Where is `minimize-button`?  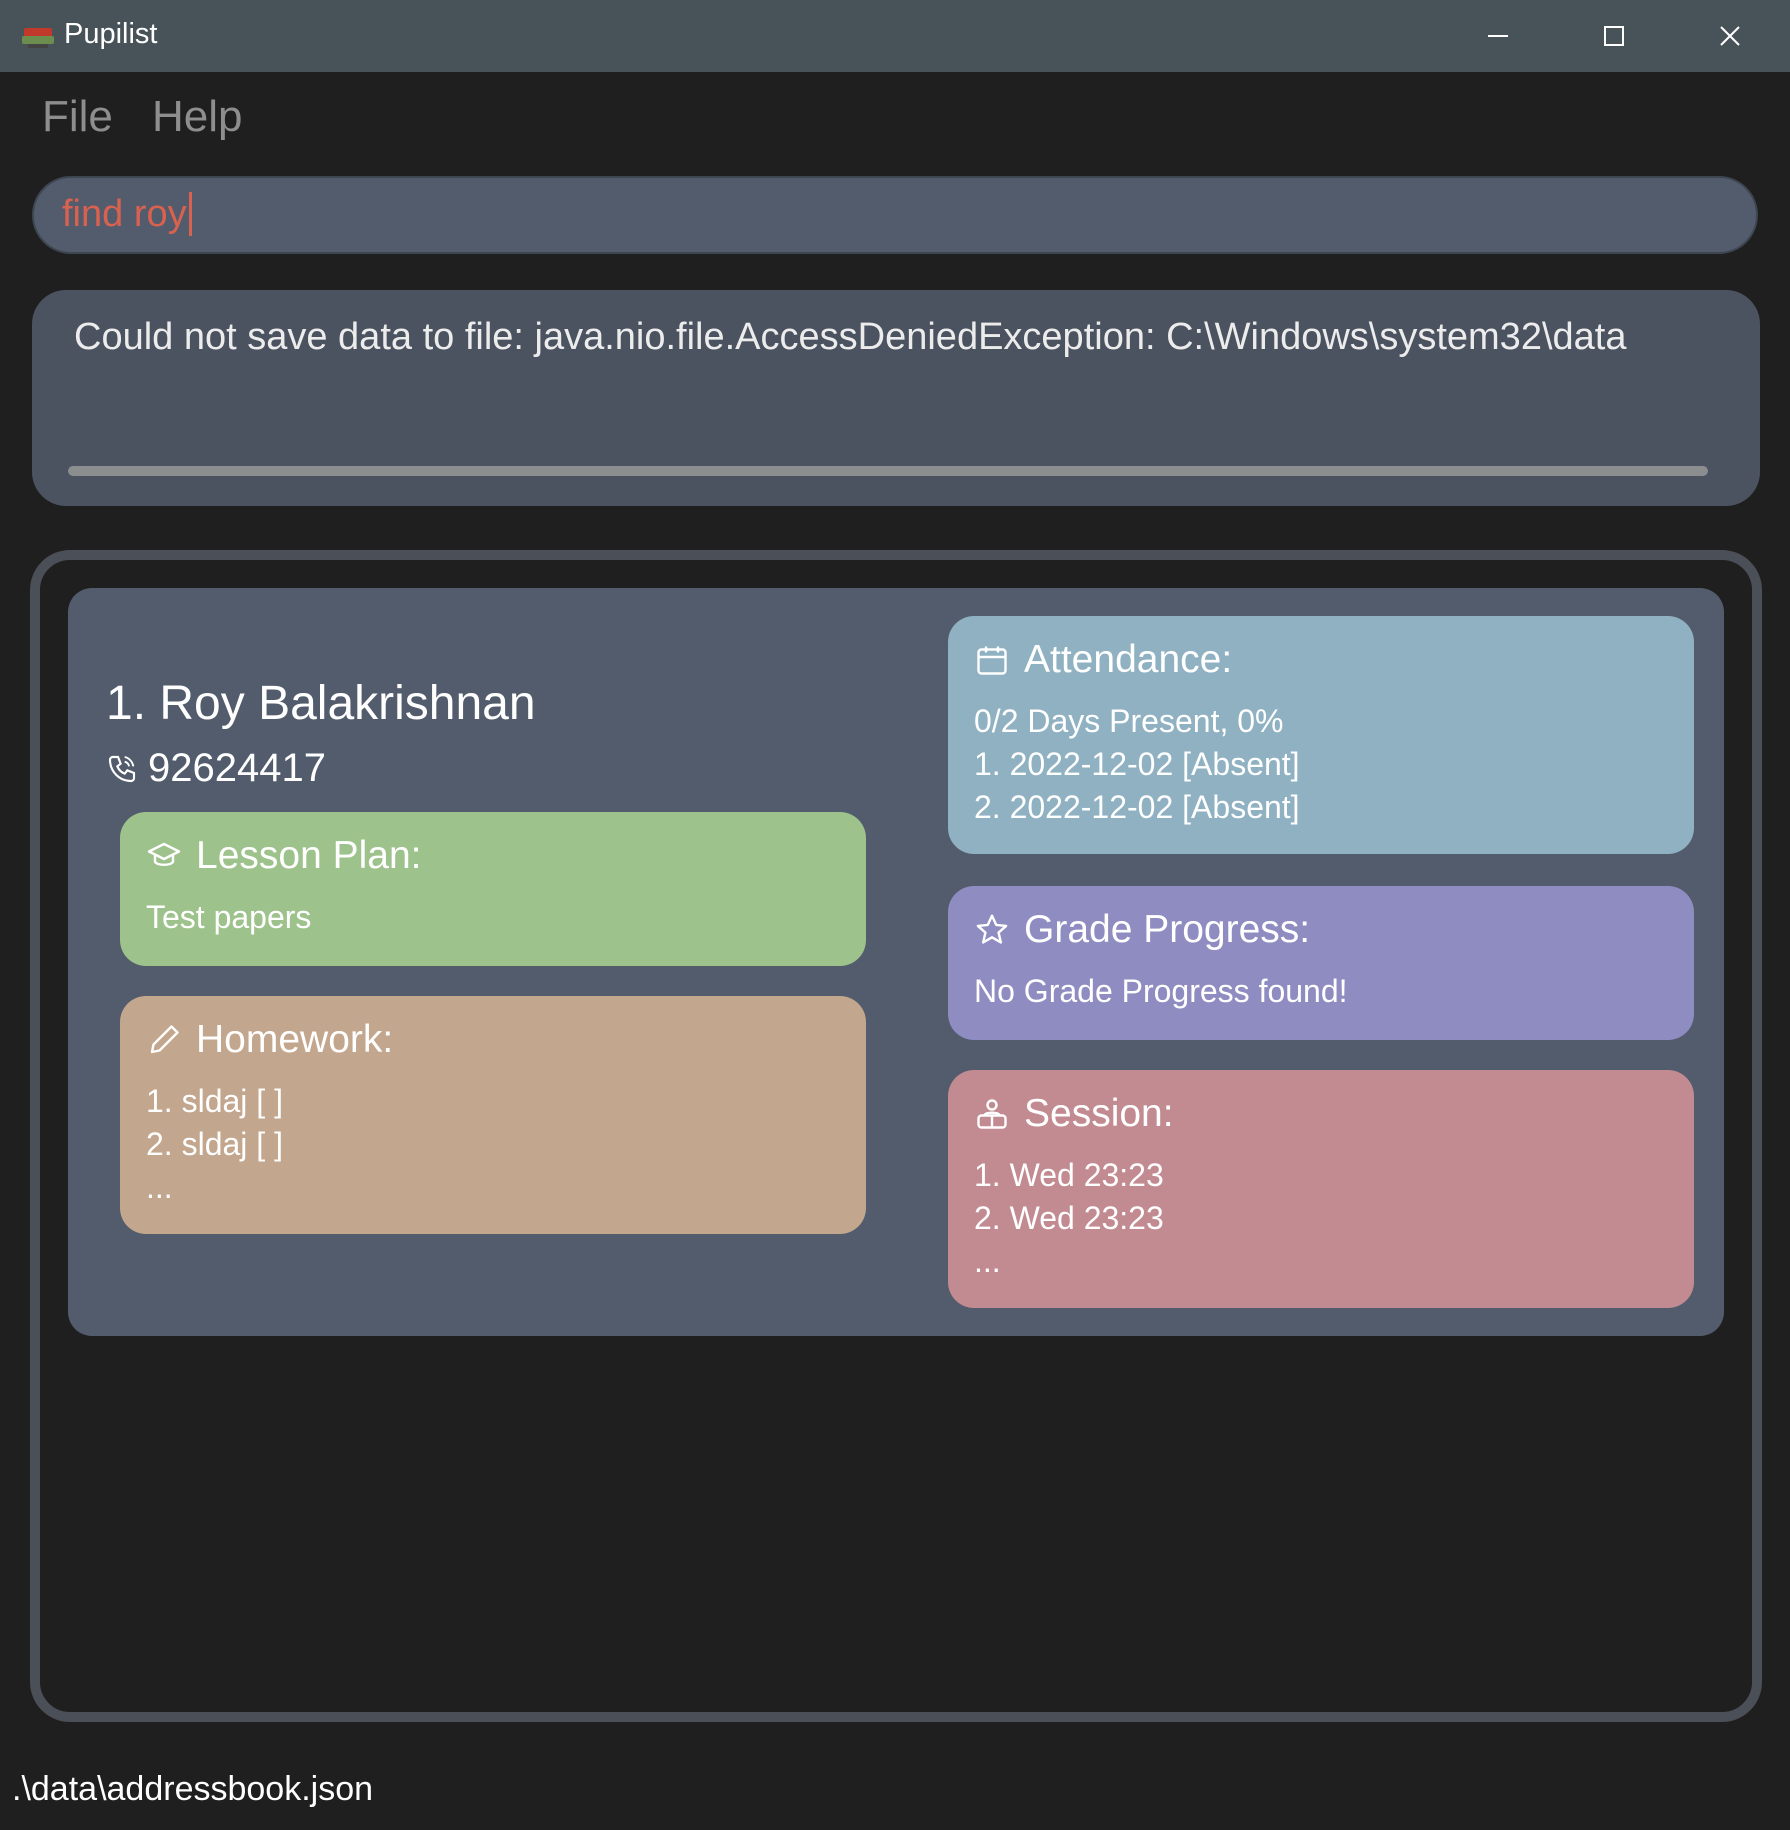 minimize-button is located at coordinates (1498, 36).